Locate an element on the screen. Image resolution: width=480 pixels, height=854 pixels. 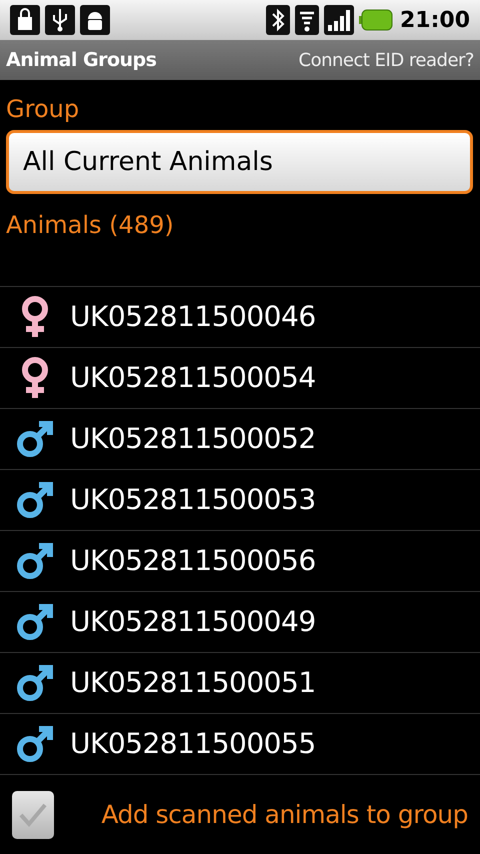
checkbox-label: Add scanned animals to group is located at coordinates (284, 815).